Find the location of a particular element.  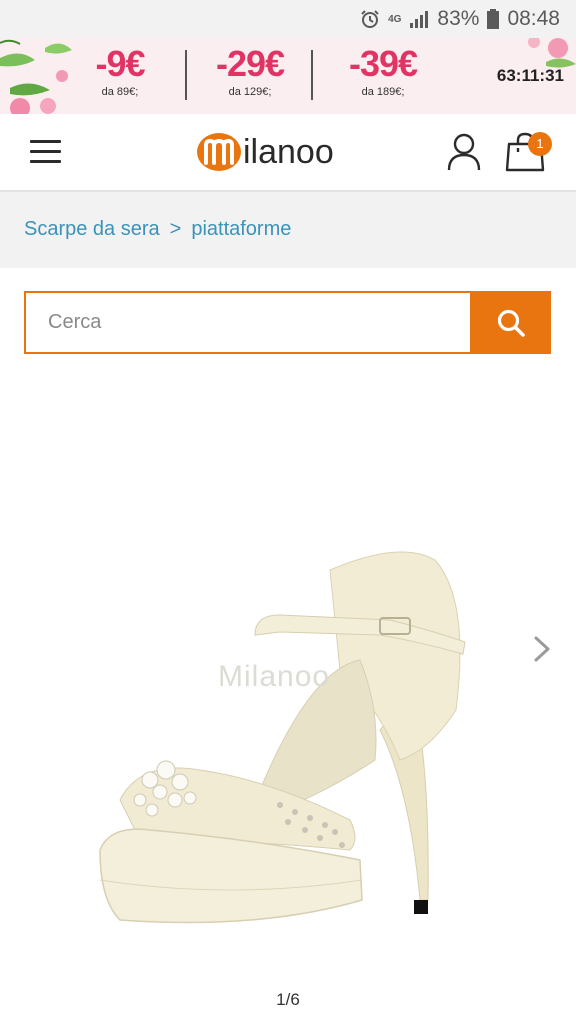

search-input is located at coordinates (247, 322).